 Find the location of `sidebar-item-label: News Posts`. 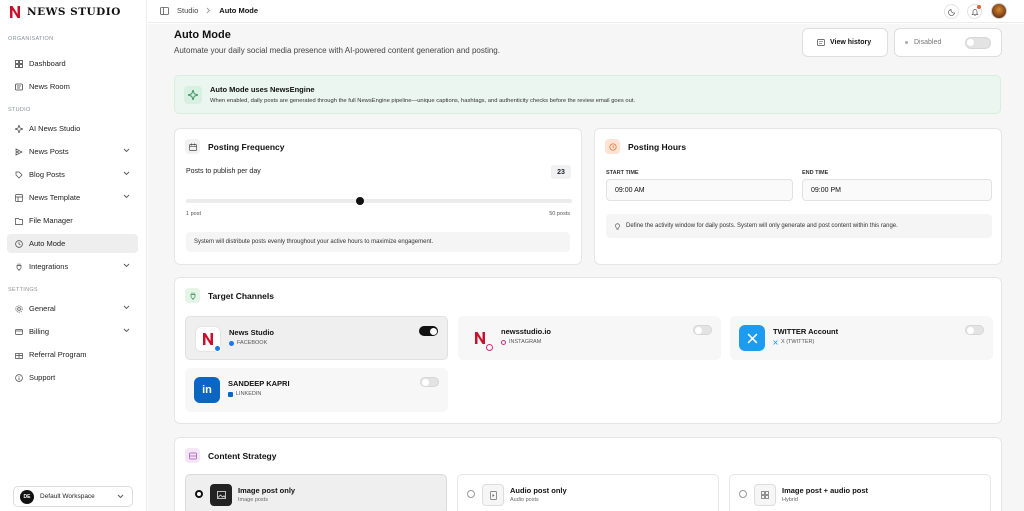

sidebar-item-label: News Posts is located at coordinates (49, 151).